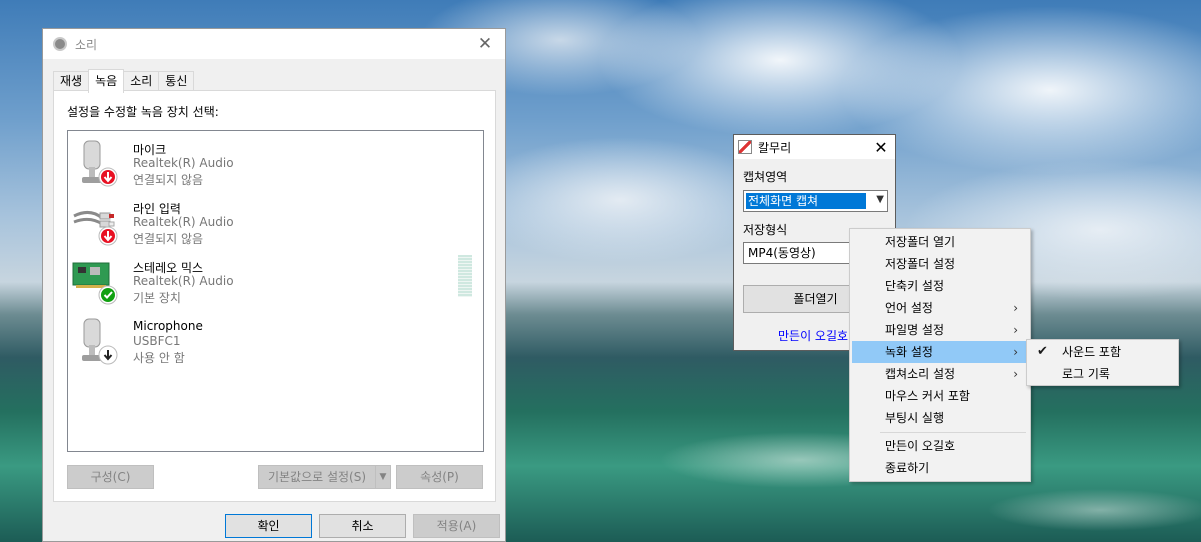 This screenshot has width=1201, height=542. Describe the element at coordinates (915, 330) in the screenshot. I see `menu-item-label: 파일명 설정` at that location.